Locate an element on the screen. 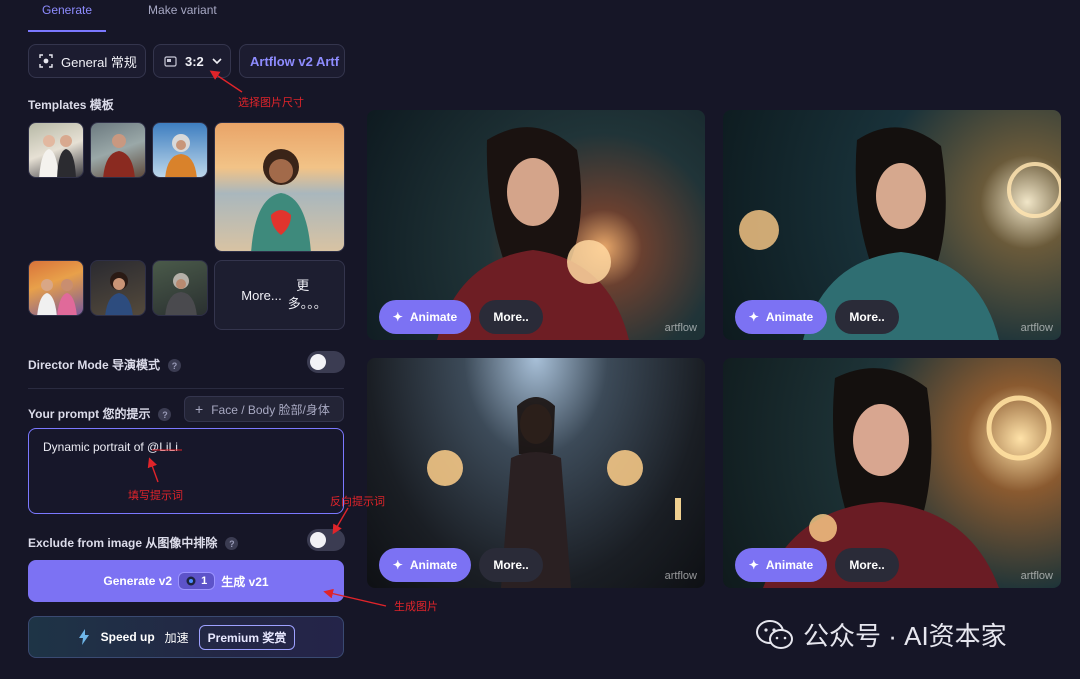 This screenshot has width=1080, height=679. model-selector: Artflow v2 Artf is located at coordinates (292, 61).